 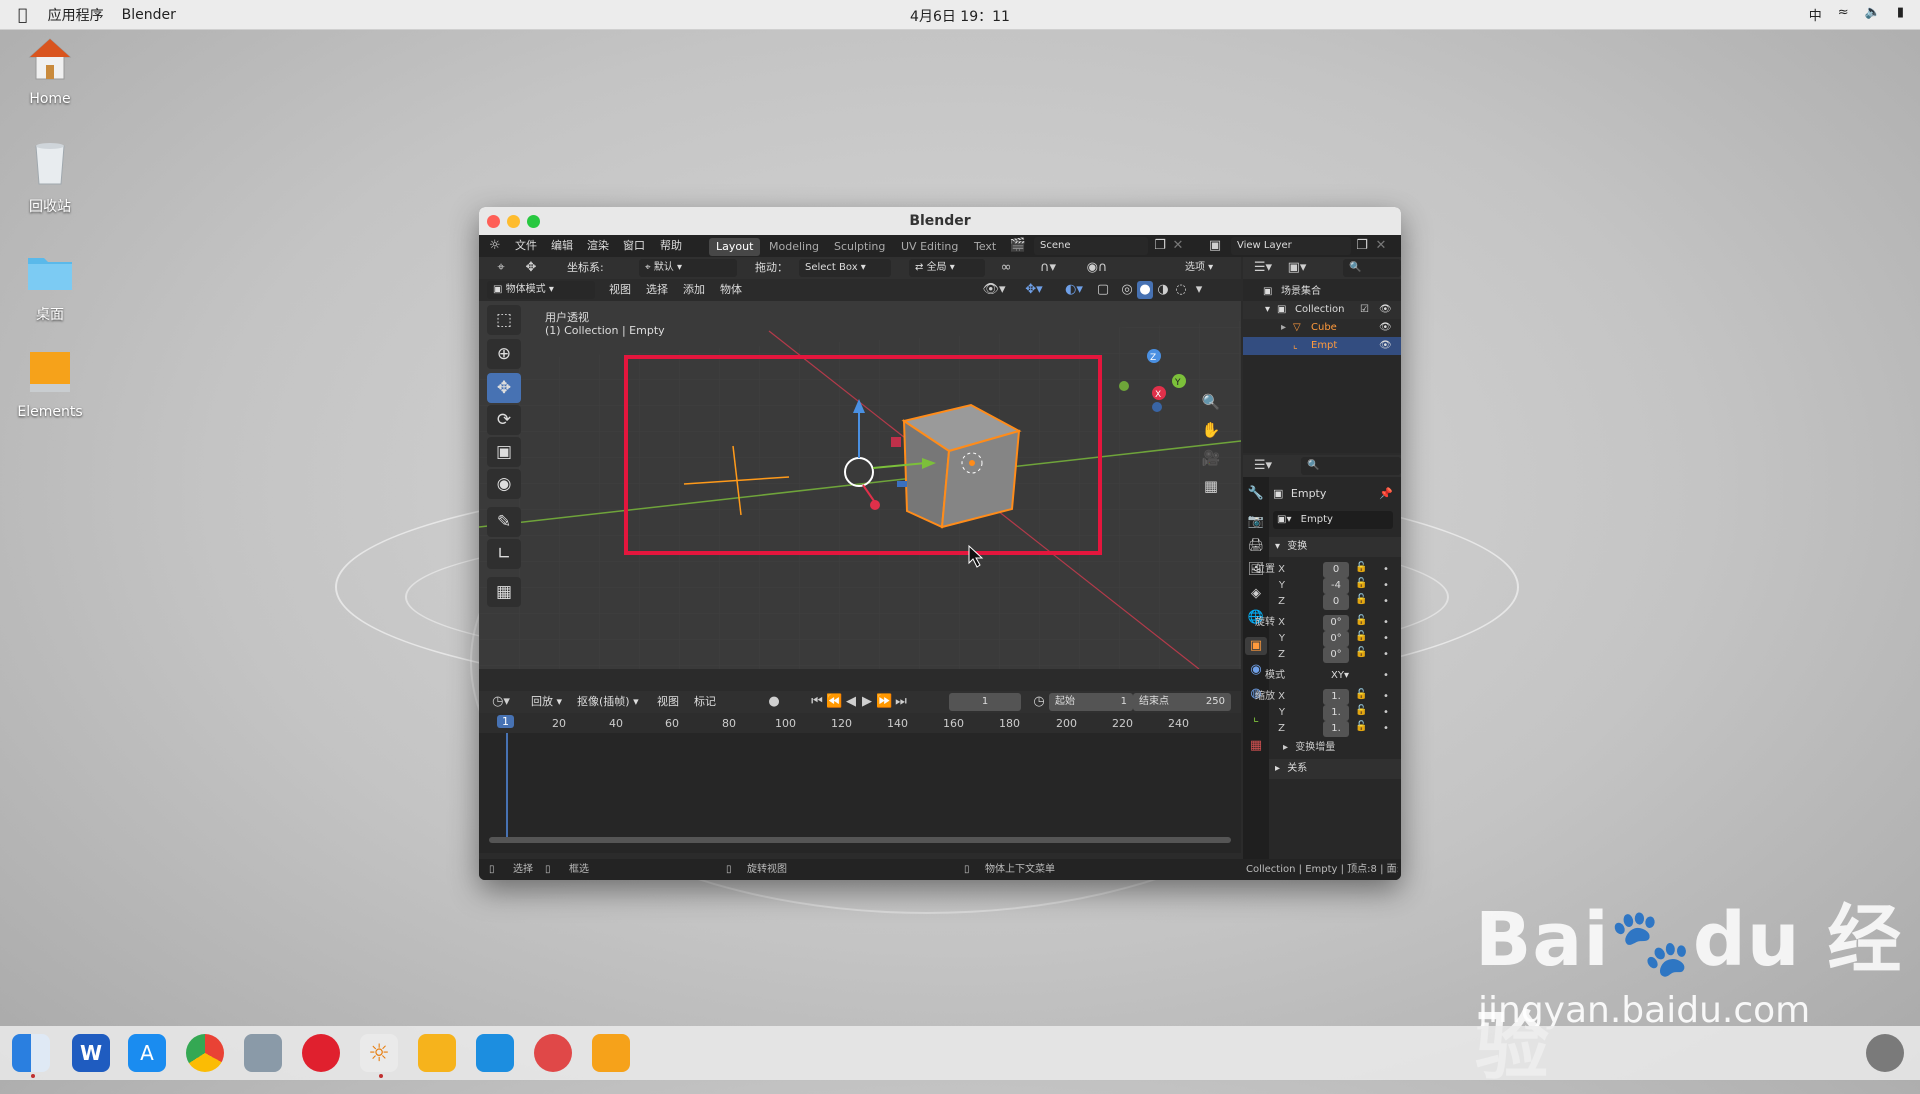 What do you see at coordinates (774, 702) in the screenshot?
I see `record-icon: ●` at bounding box center [774, 702].